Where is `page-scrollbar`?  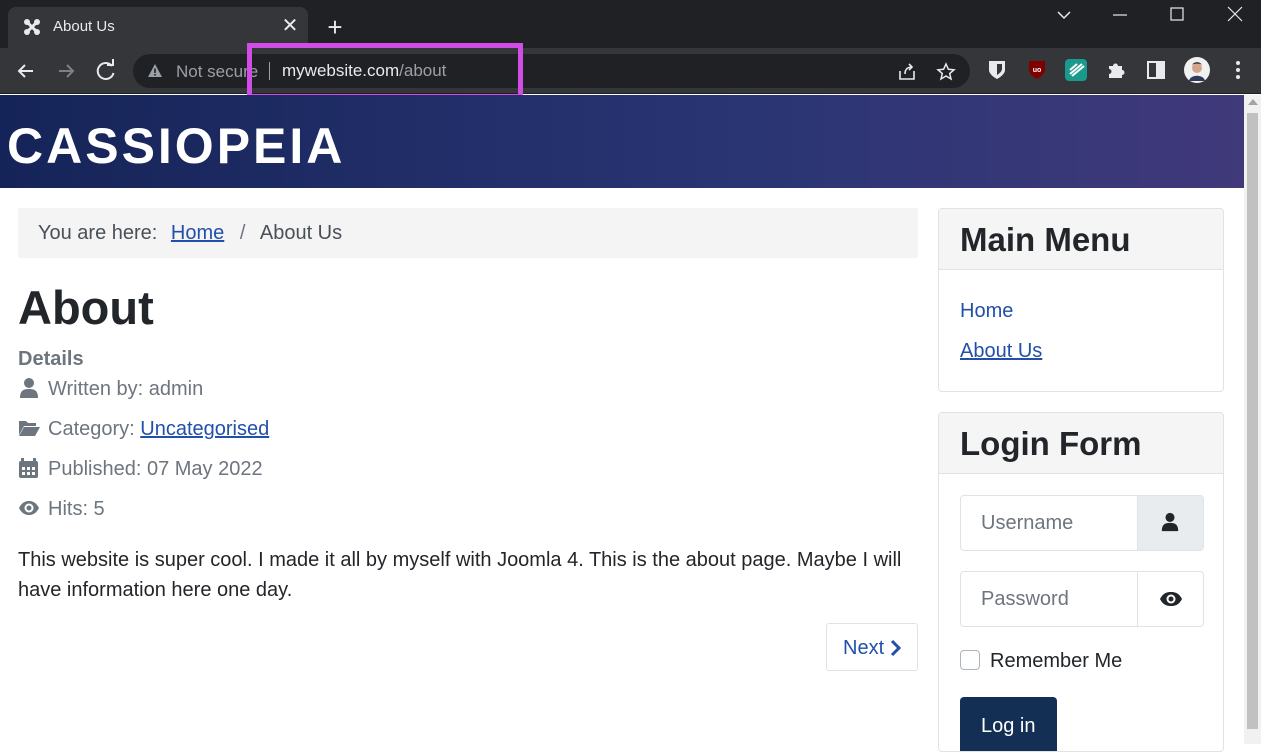 page-scrollbar is located at coordinates (1252, 419).